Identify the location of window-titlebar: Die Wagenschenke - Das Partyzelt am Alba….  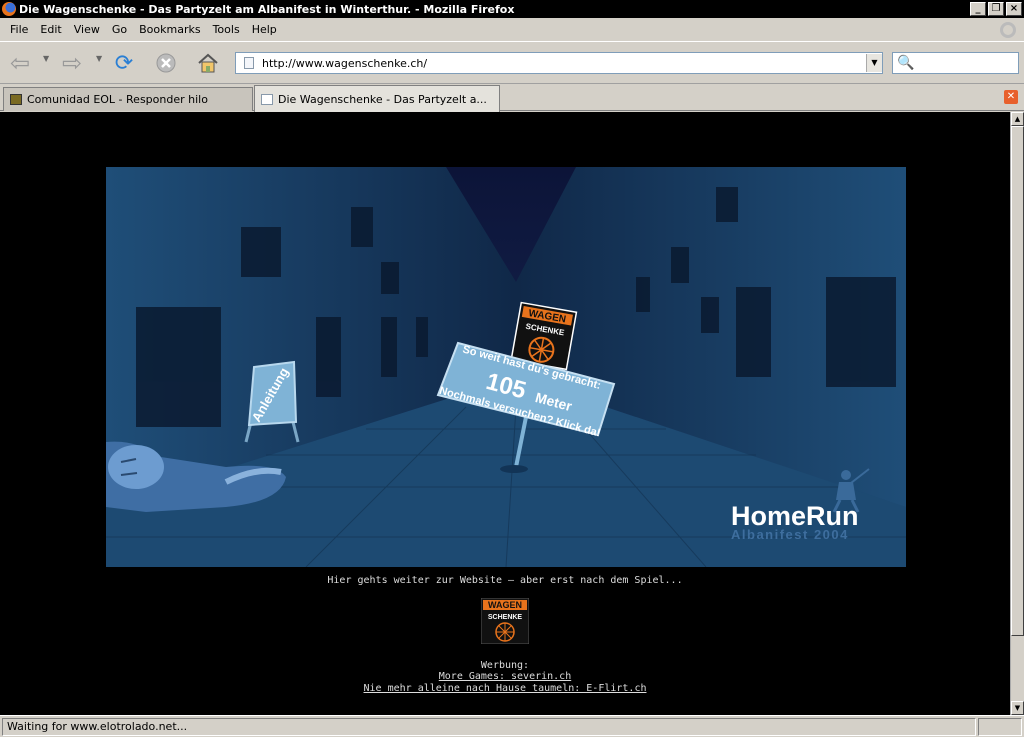
(512, 9).